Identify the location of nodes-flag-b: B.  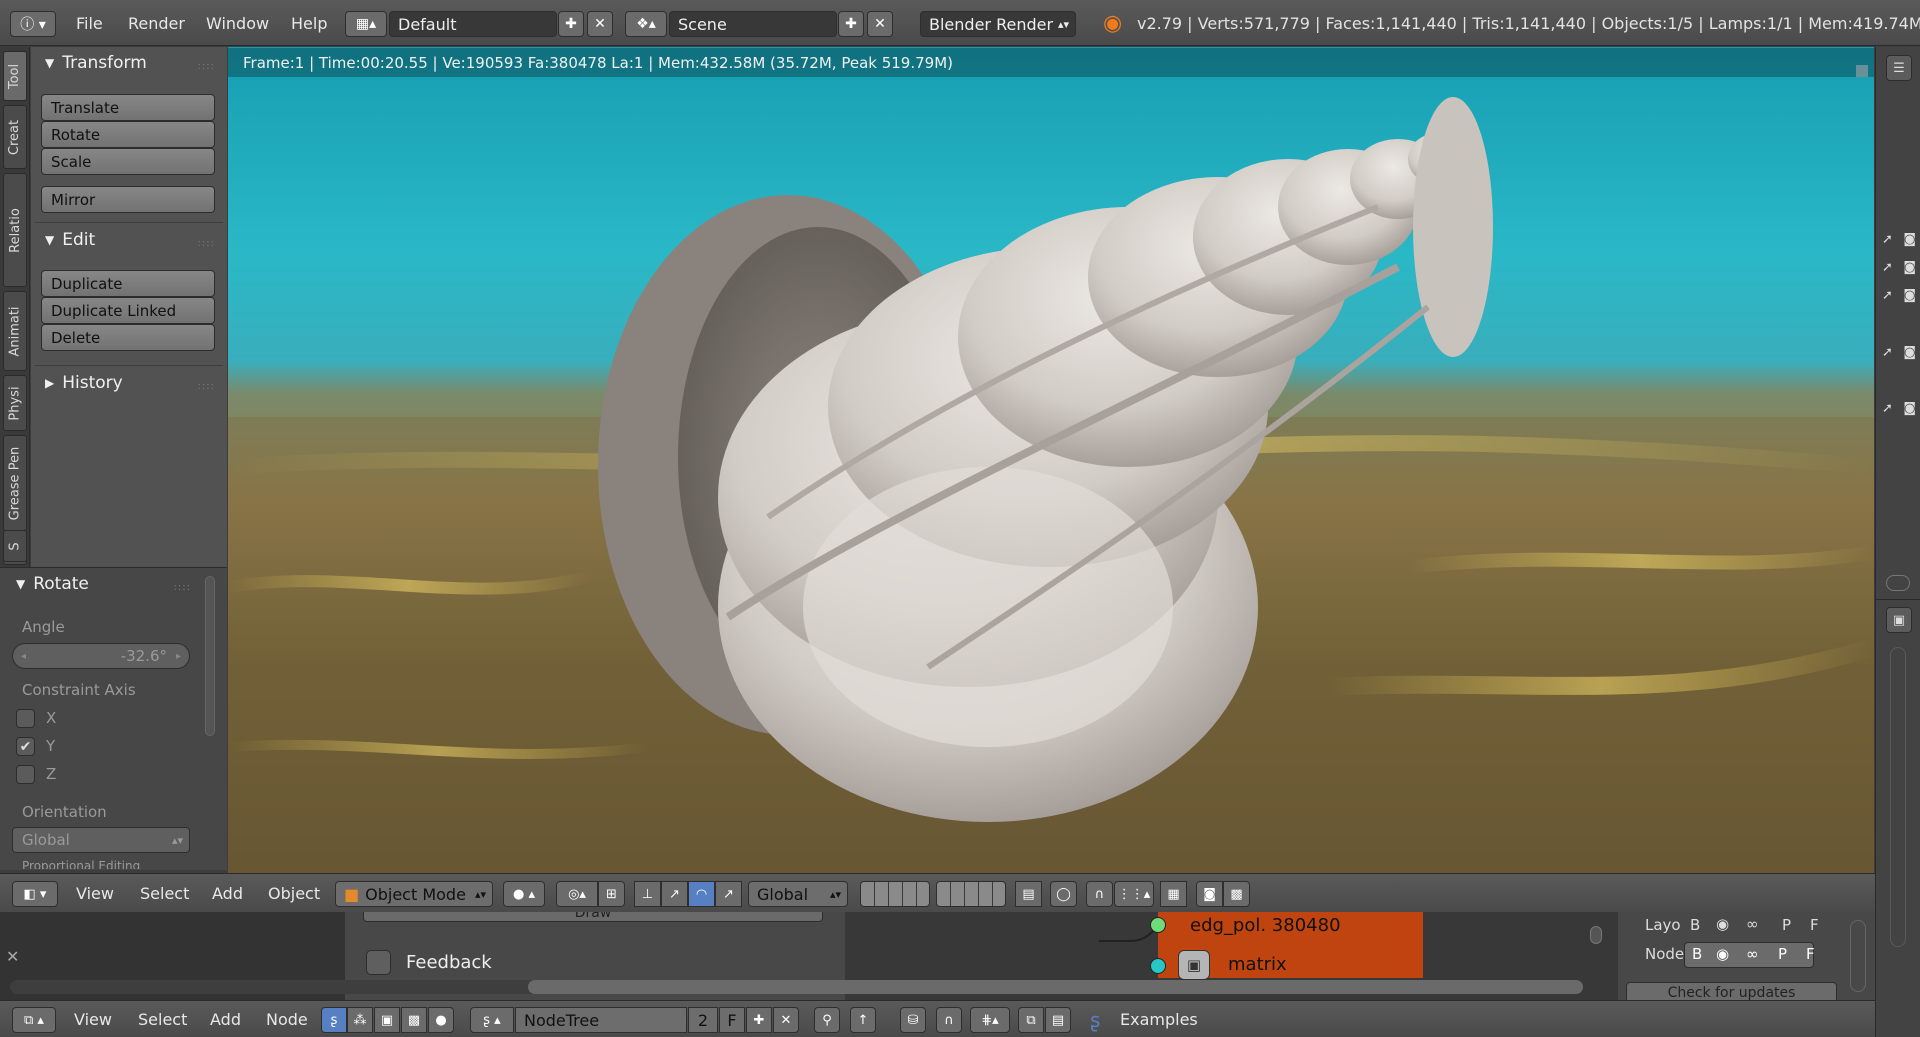
(1697, 954).